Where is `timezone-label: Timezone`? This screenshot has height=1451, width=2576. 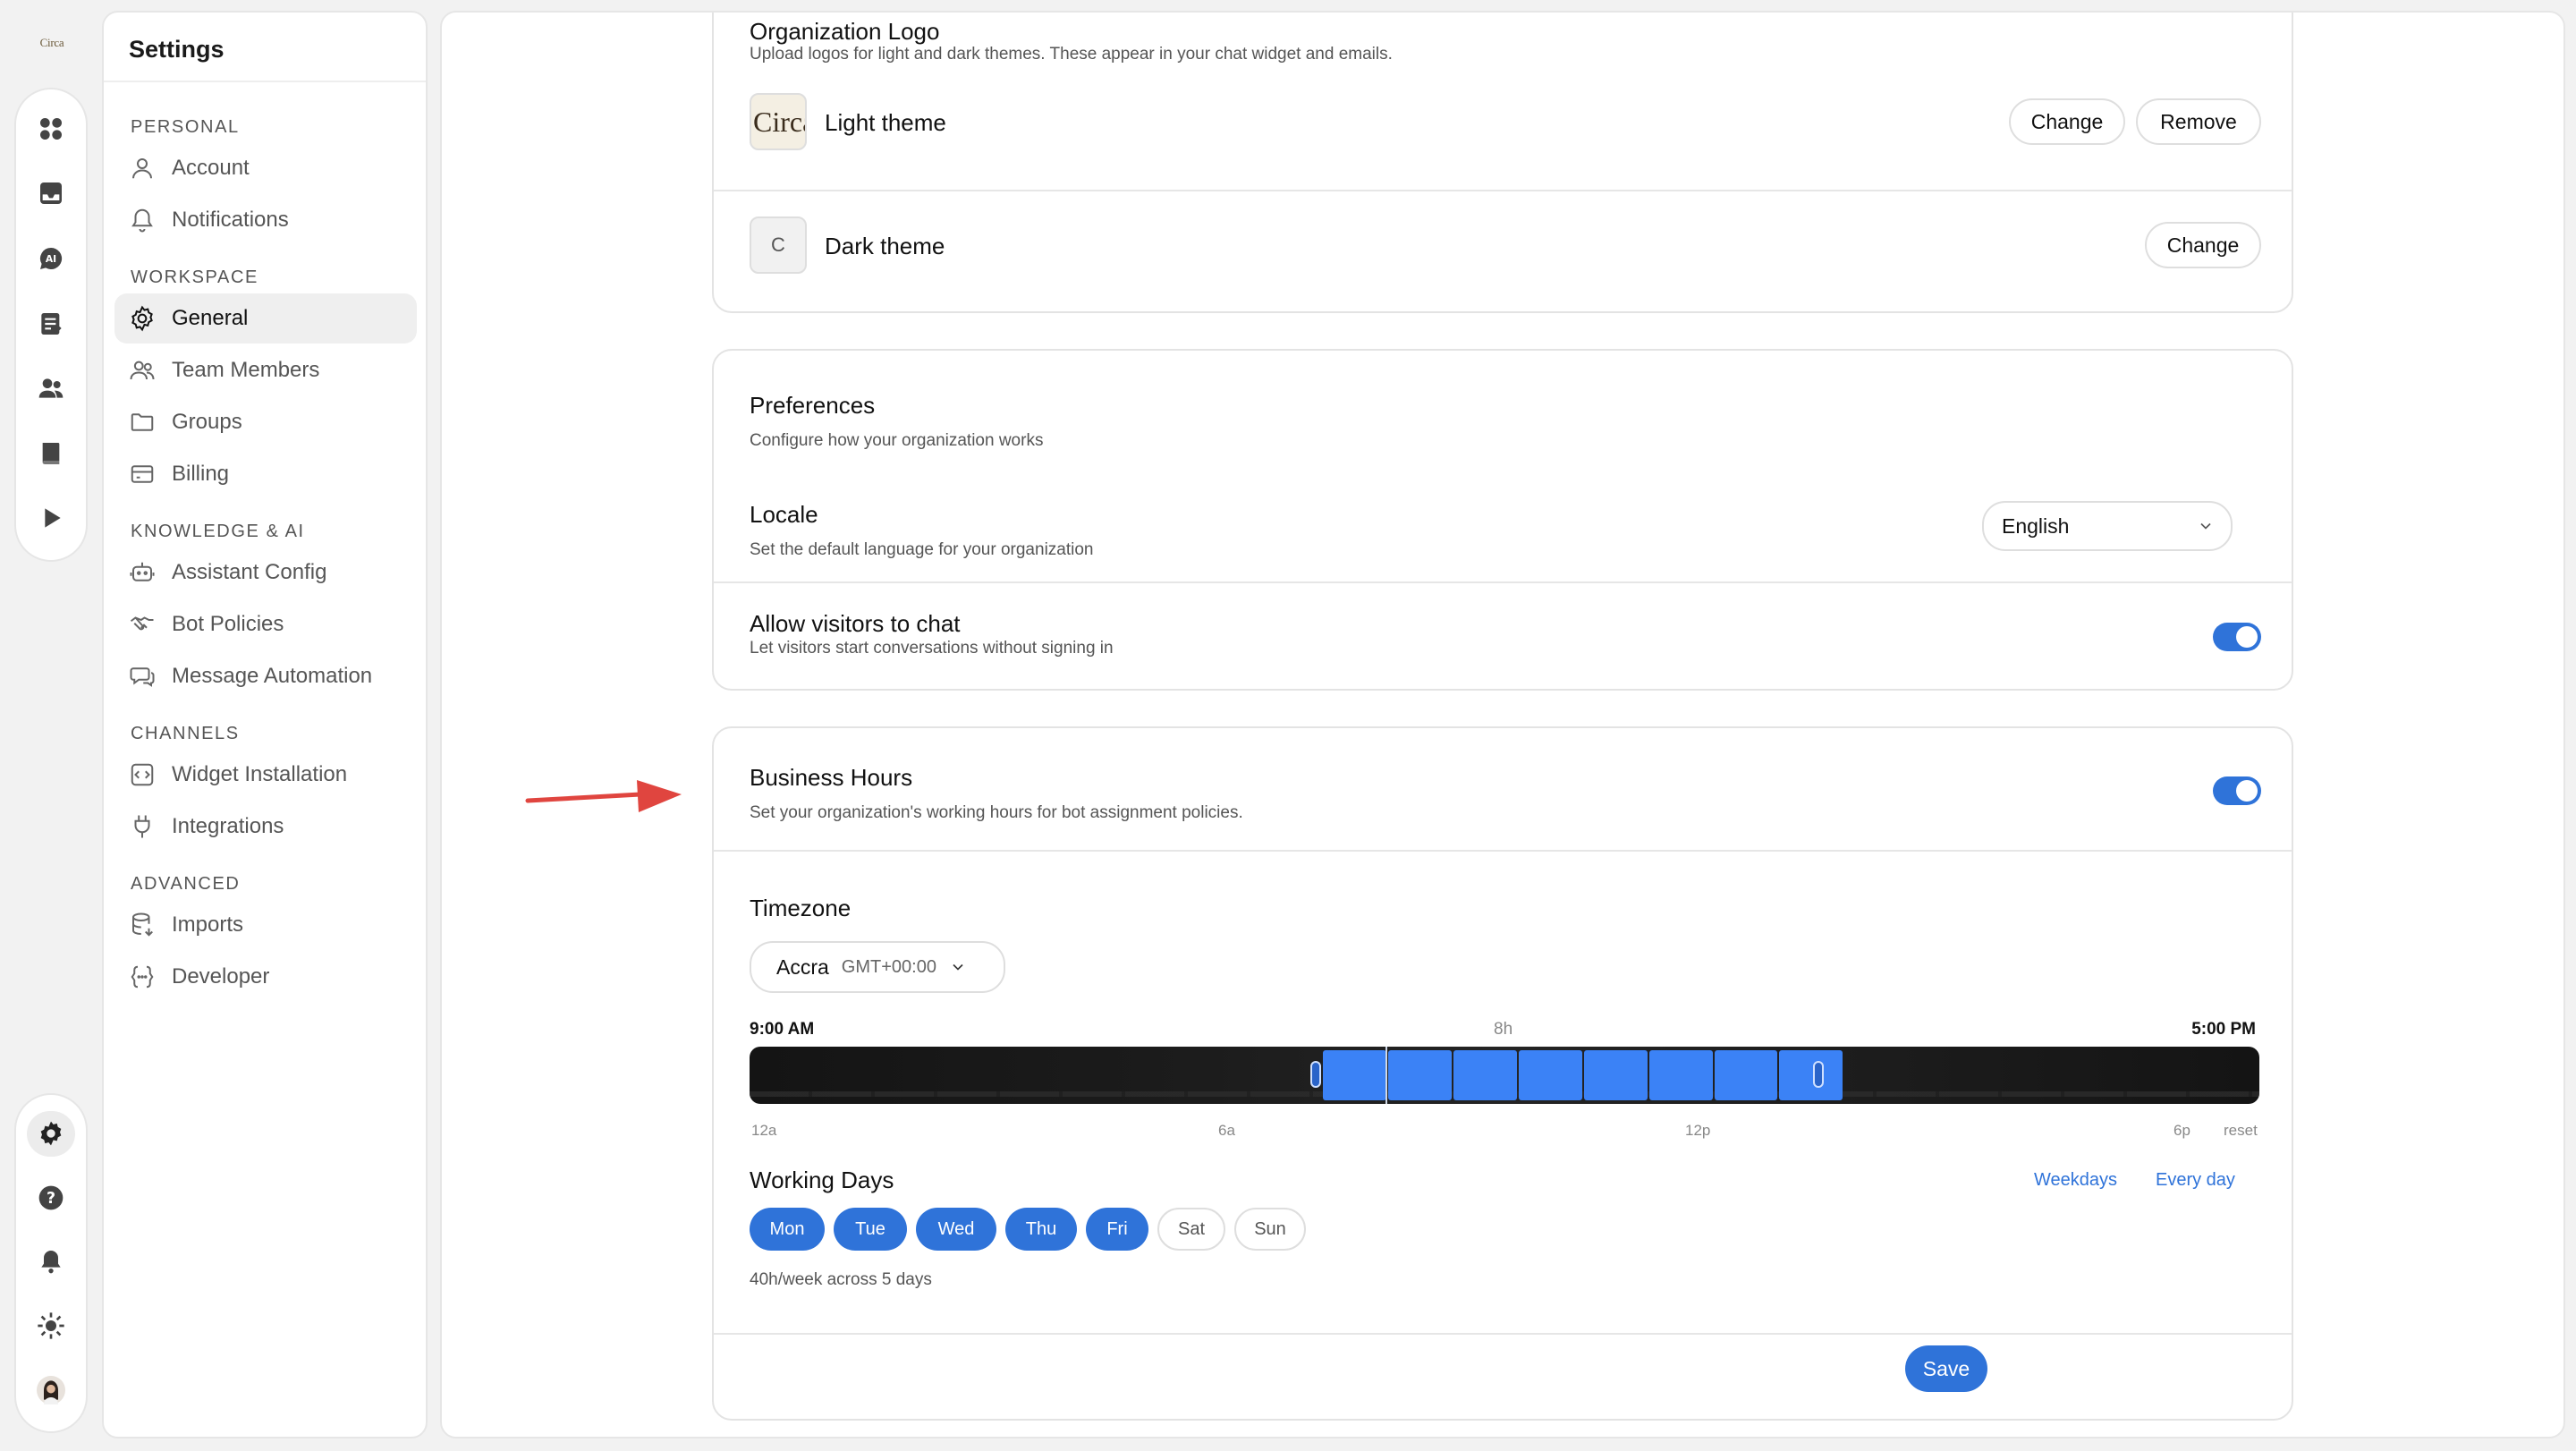
timezone-label: Timezone is located at coordinates (801, 908).